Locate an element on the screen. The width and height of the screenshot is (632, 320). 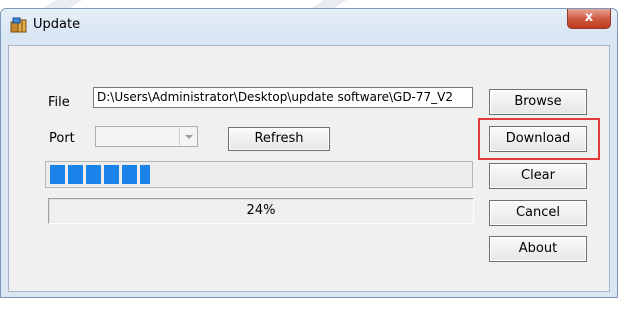
close-icon: x is located at coordinates (589, 17).